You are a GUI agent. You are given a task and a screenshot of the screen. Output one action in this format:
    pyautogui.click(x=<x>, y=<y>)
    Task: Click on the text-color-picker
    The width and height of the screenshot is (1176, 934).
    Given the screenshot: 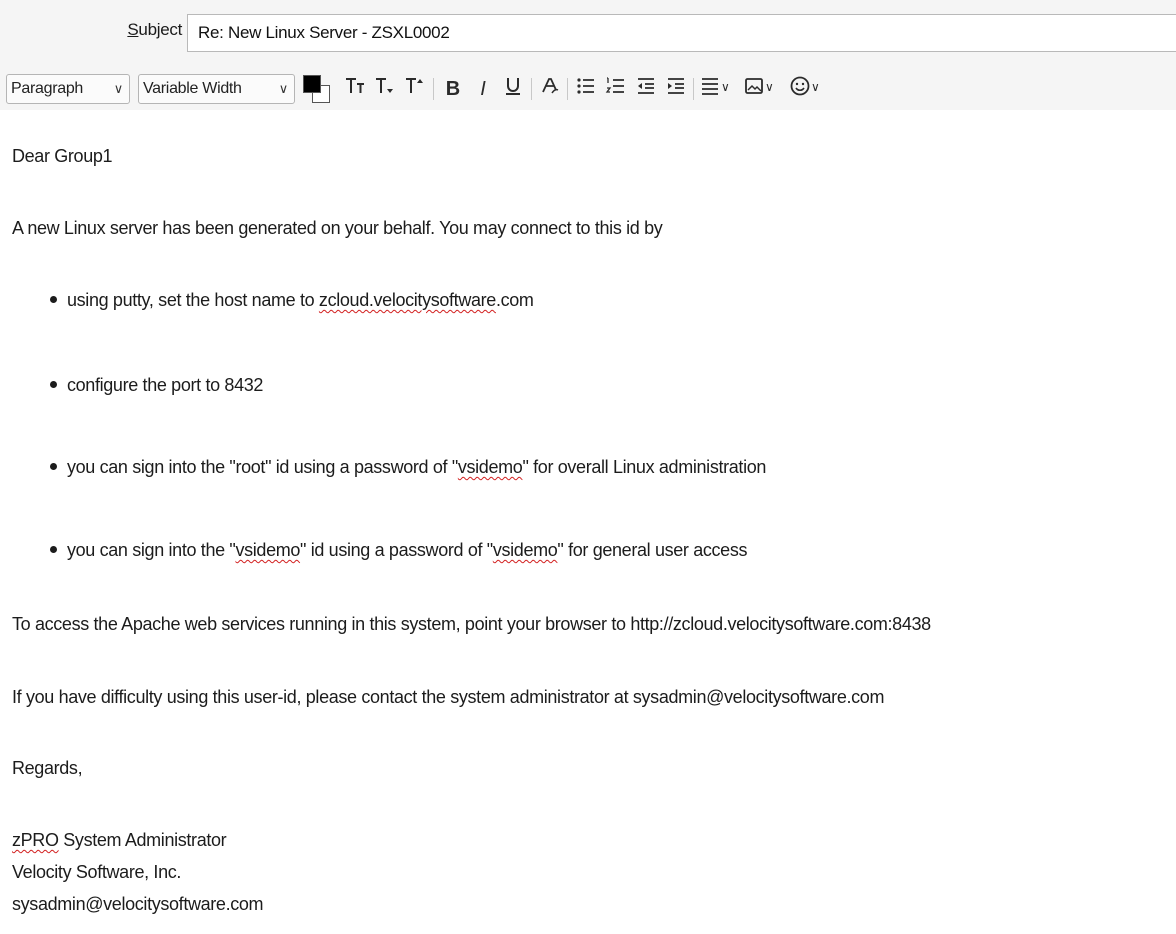 What is the action you would take?
    pyautogui.click(x=318, y=89)
    